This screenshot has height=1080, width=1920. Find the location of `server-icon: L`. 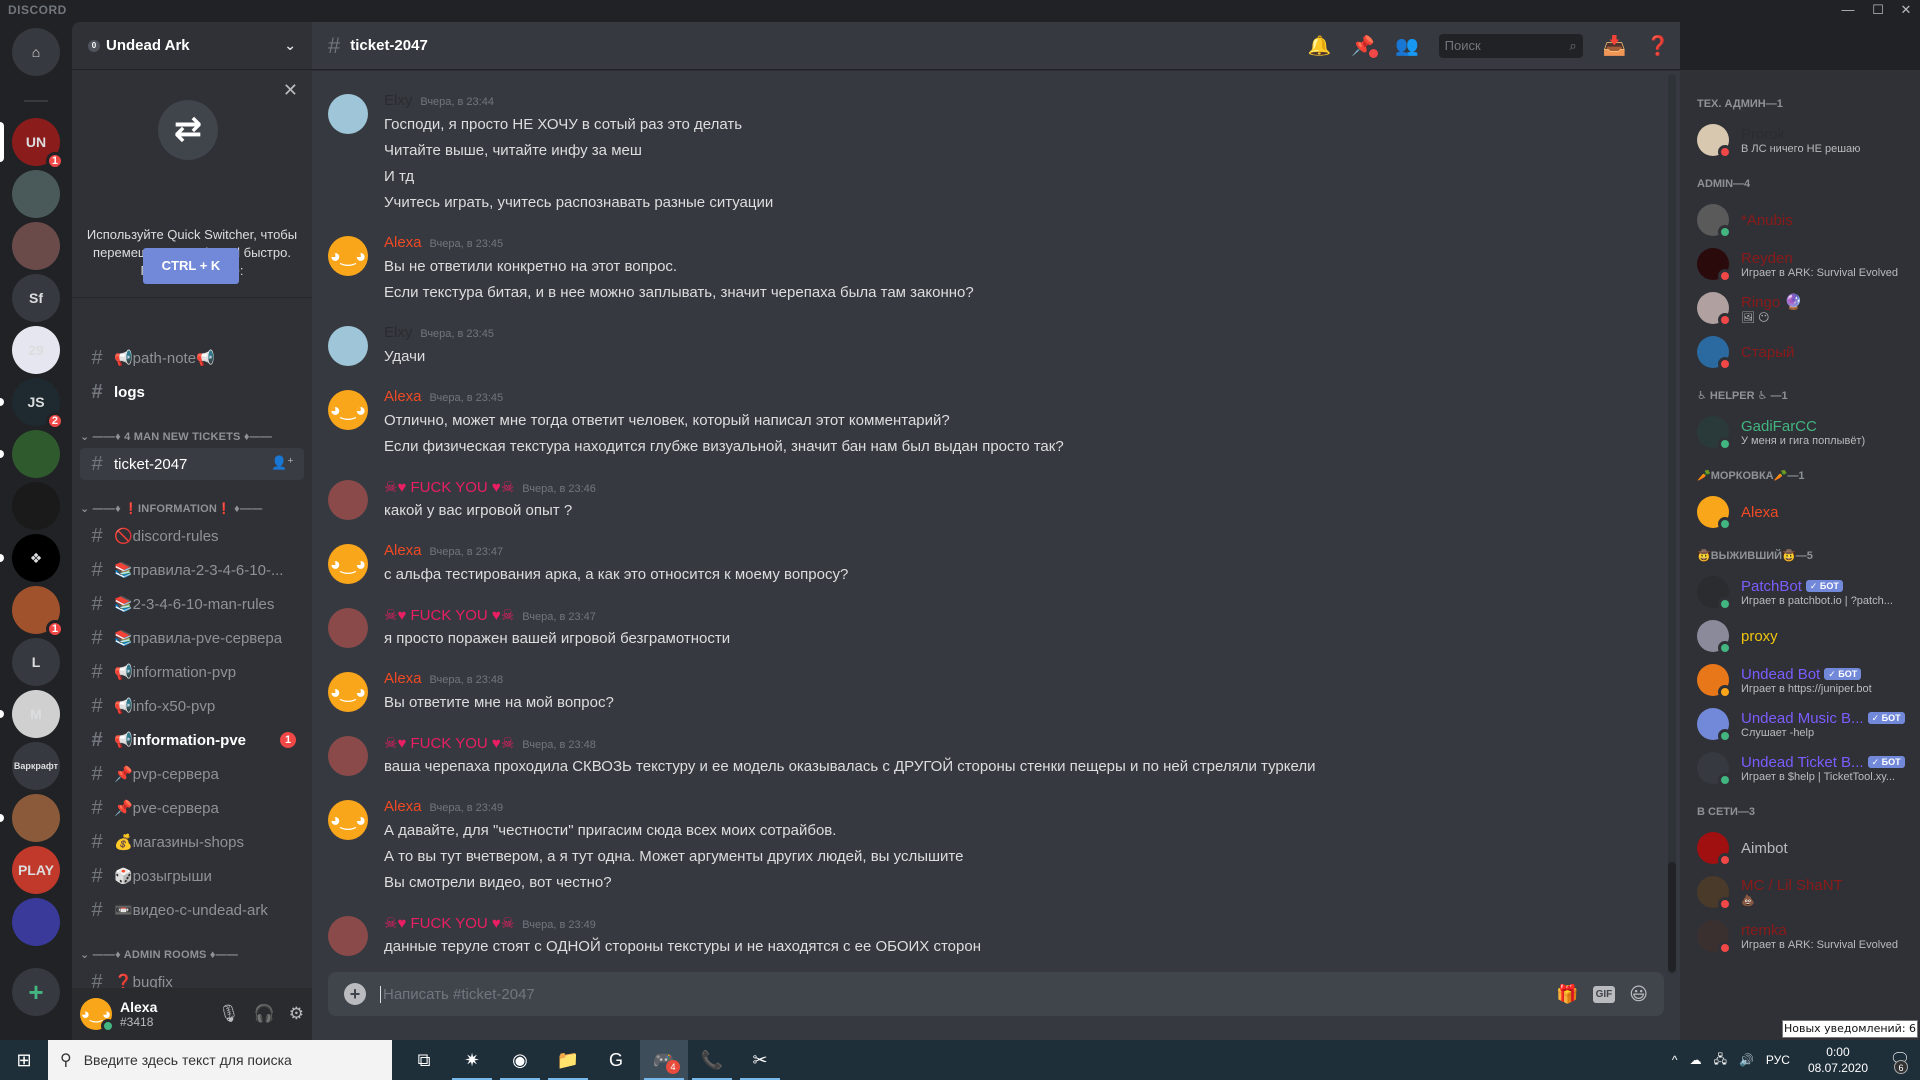

server-icon: L is located at coordinates (36, 662).